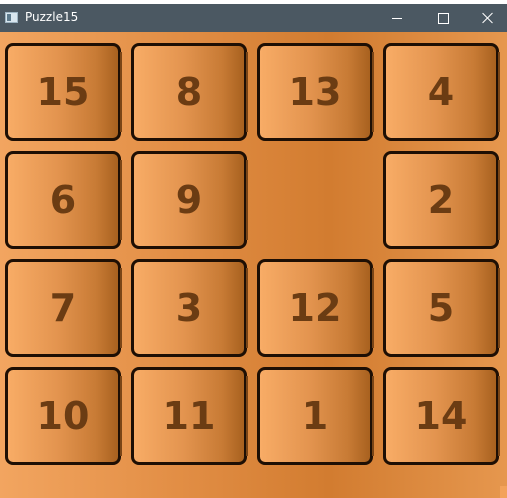 This screenshot has width=507, height=498. I want to click on tile-number: 7, so click(63, 308).